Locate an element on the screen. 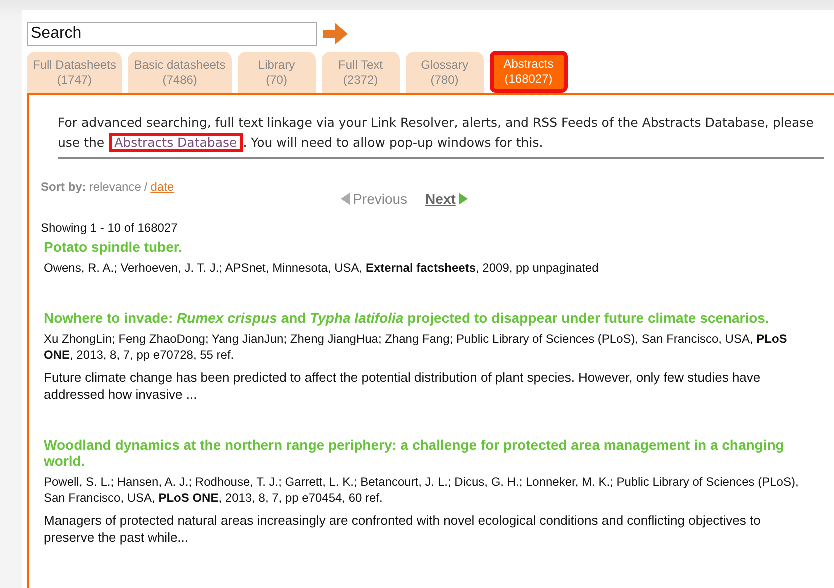 The image size is (834, 588). result-title: Nowhere to invade: Rumex crispus and Typha latifolia projected to disappear under future climate scenarios. is located at coordinates (424, 318).